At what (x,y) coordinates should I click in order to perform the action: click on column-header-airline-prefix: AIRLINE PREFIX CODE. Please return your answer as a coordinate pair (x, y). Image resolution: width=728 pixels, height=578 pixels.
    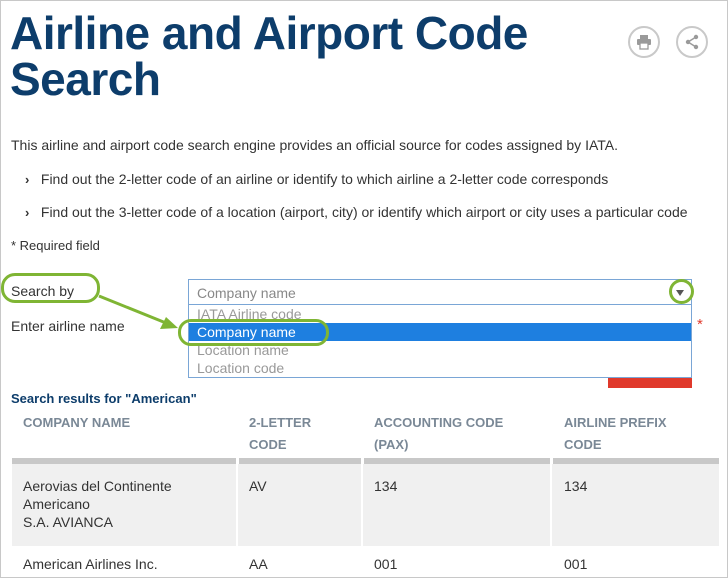
    Looking at the image, I should click on (615, 433).